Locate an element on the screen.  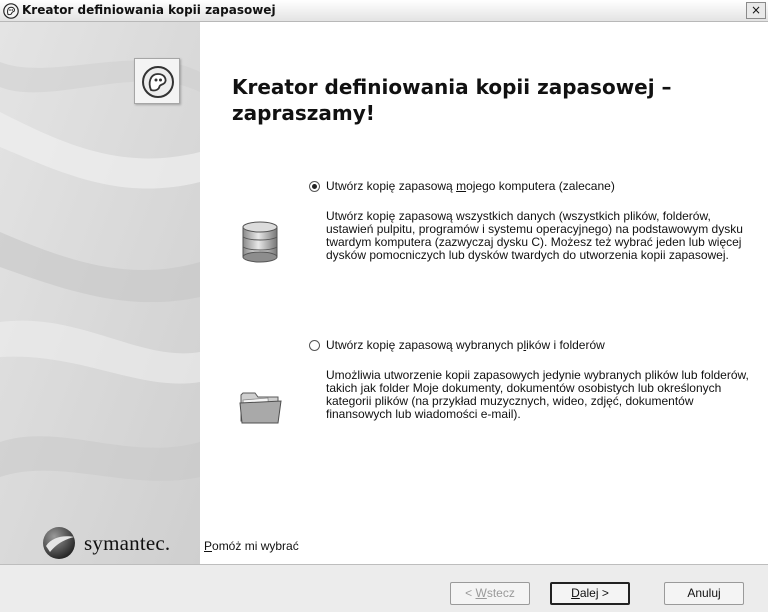
help-me-choose-link: Pomóż mi wybrać is located at coordinates (251, 546).